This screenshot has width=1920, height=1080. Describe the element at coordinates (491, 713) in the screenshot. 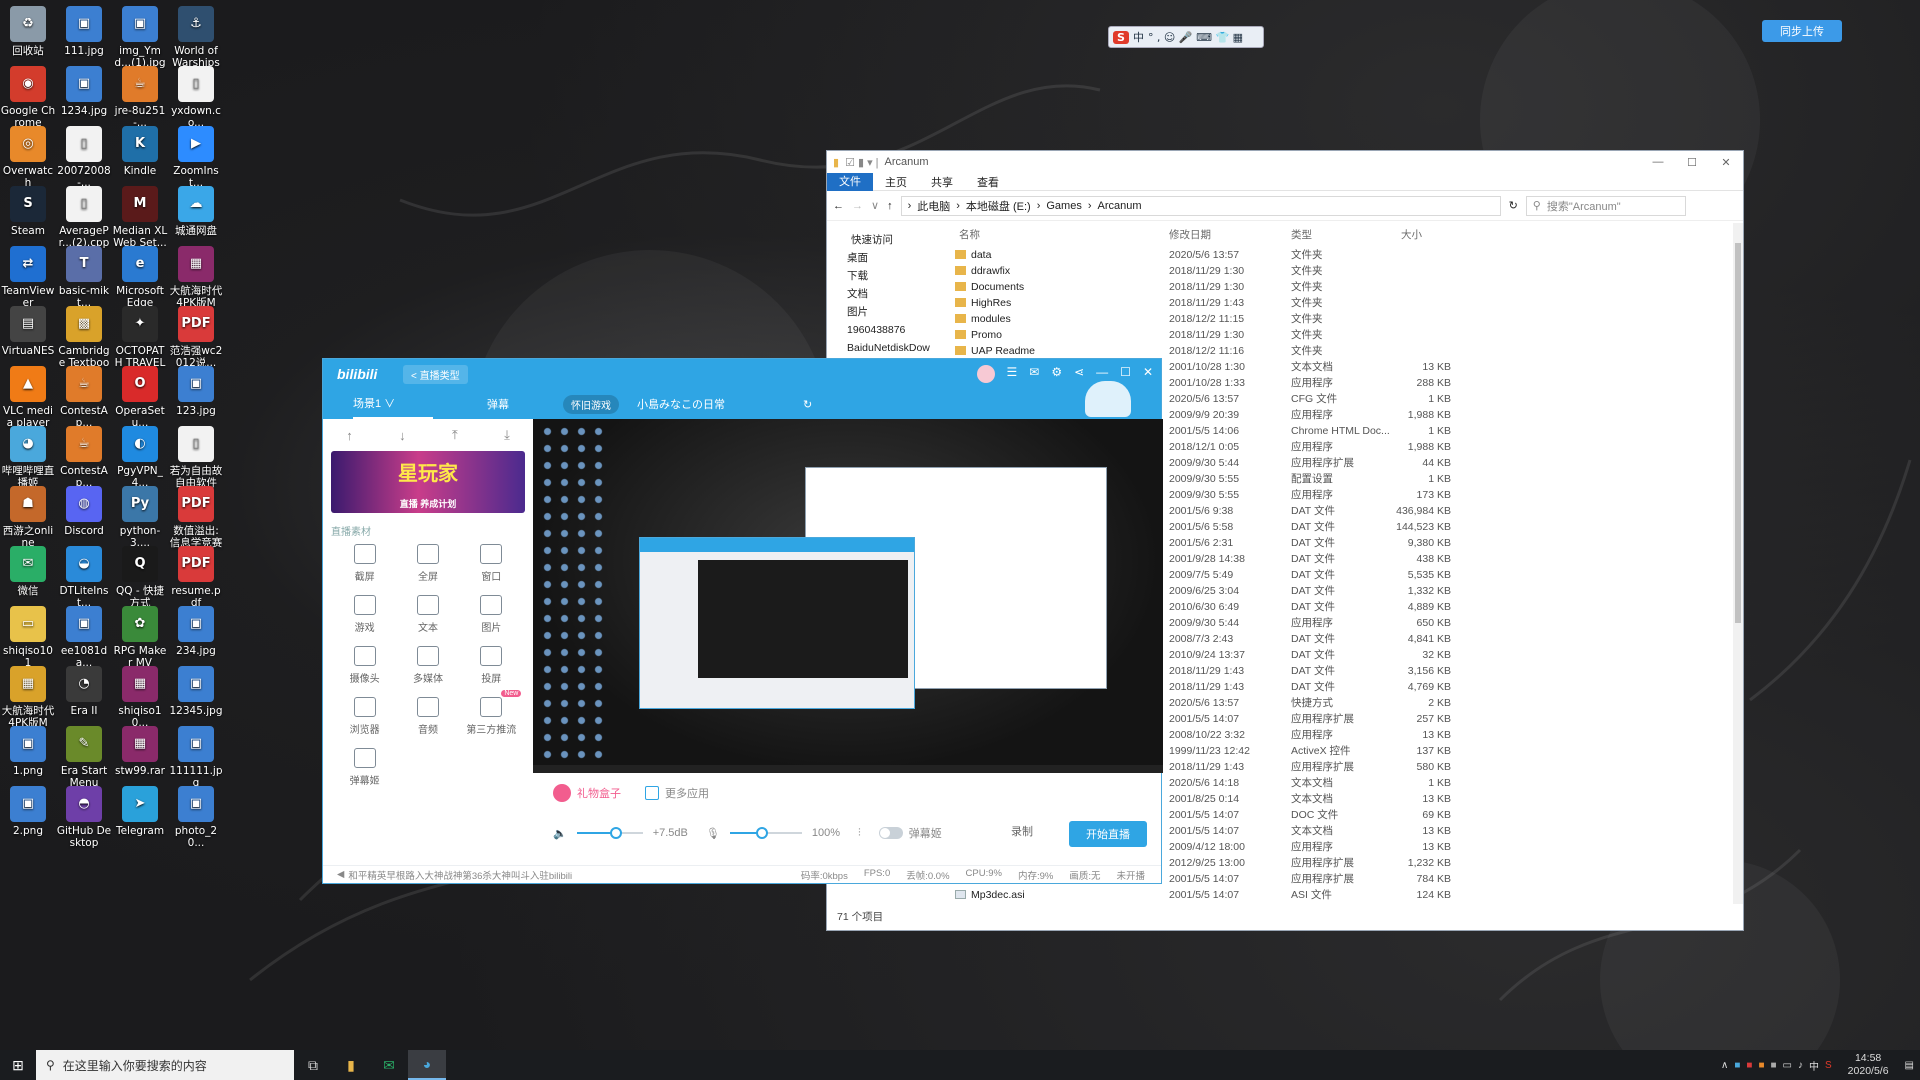

I see `third-party-stream-tool: New 第三方推流` at that location.